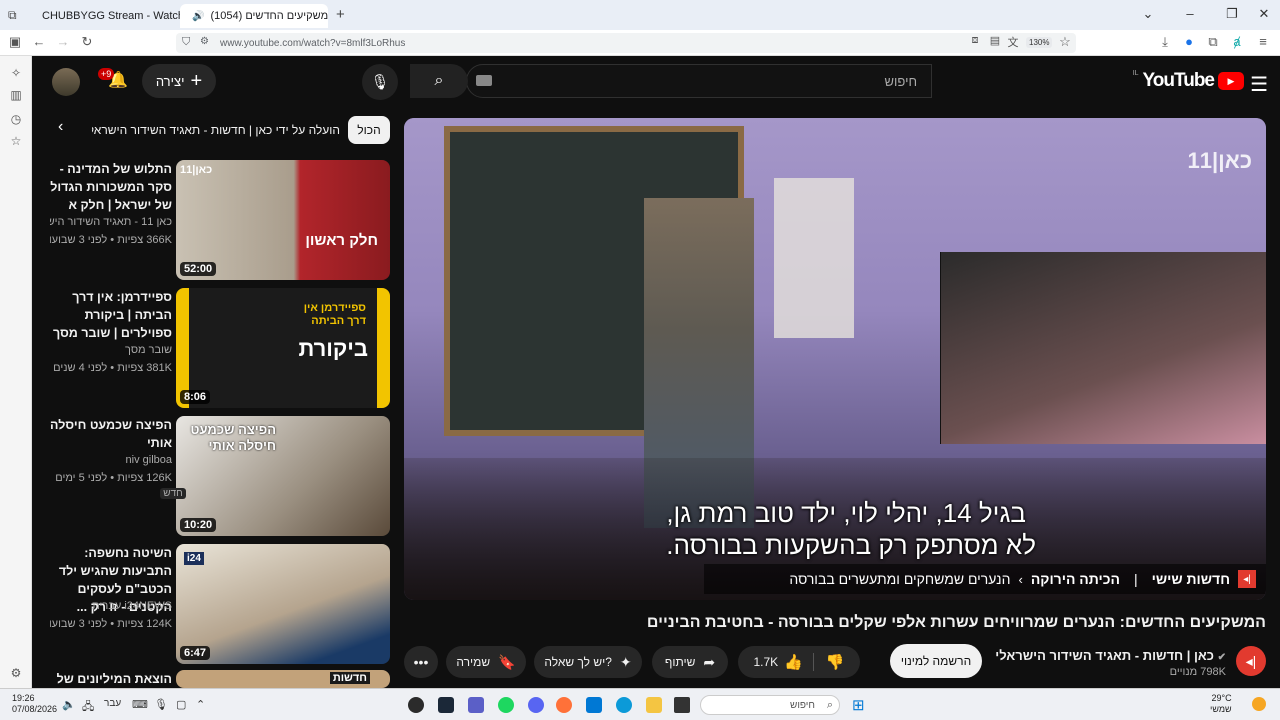 The height and width of the screenshot is (720, 1280). What do you see at coordinates (484, 80) in the screenshot?
I see `keyboard-icon` at bounding box center [484, 80].